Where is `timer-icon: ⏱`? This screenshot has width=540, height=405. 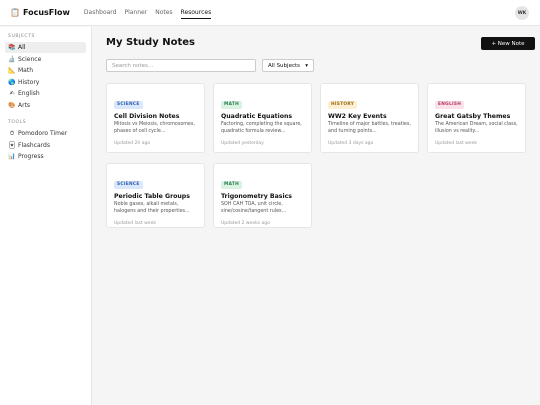 timer-icon: ⏱ is located at coordinates (12, 133).